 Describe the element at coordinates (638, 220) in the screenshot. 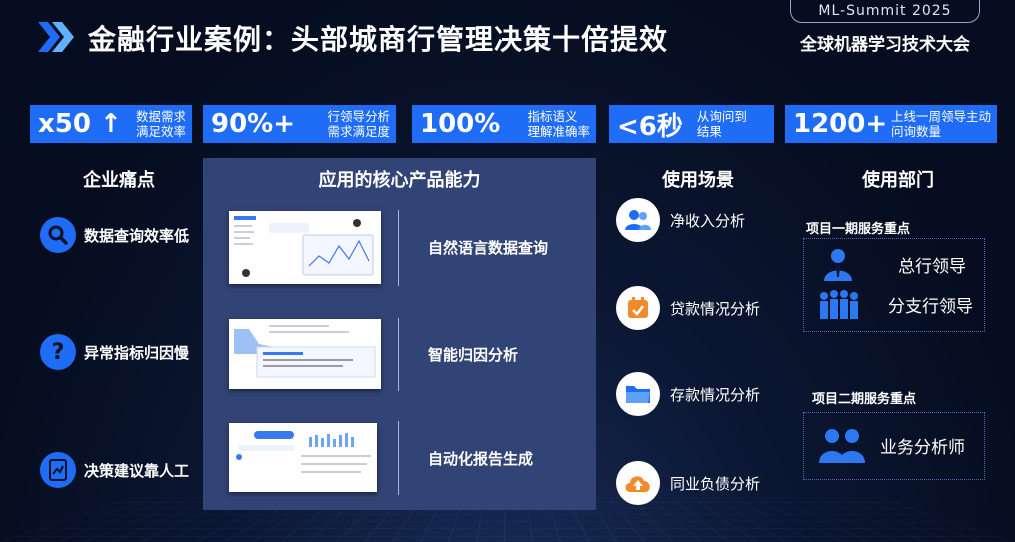

I see `users-icon` at that location.